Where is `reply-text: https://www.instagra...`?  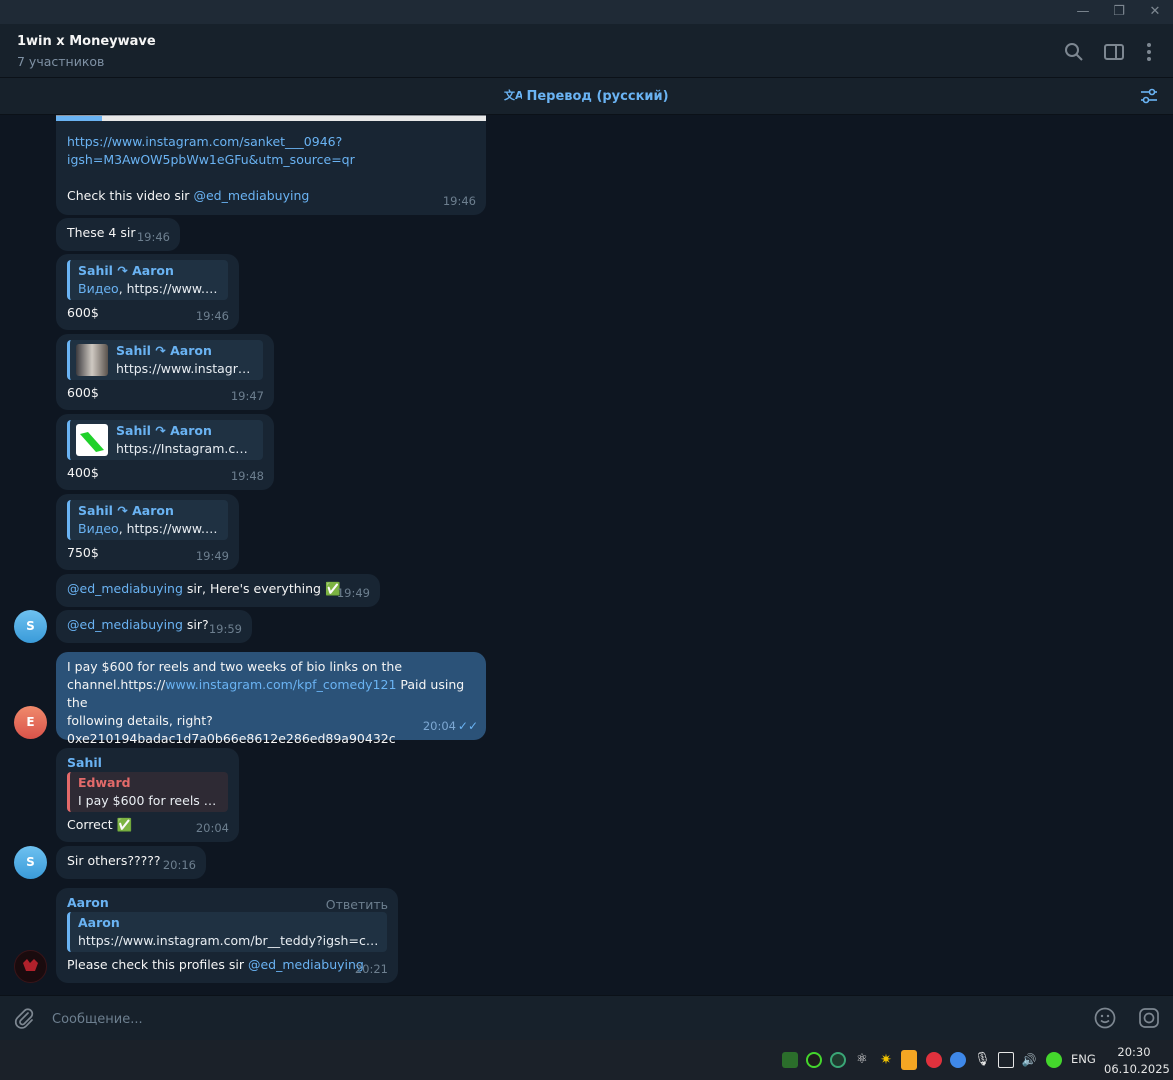
reply-text: https://www.instagra... is located at coordinates (185, 368).